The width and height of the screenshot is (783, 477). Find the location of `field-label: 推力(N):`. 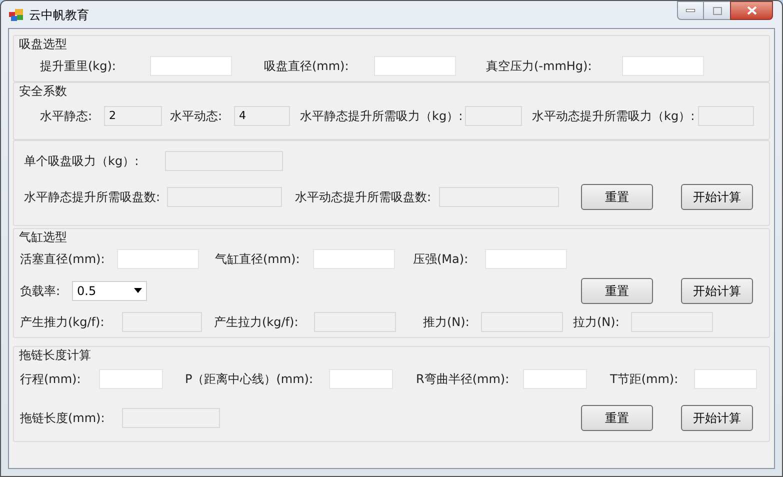

field-label: 推力(N): is located at coordinates (446, 322).